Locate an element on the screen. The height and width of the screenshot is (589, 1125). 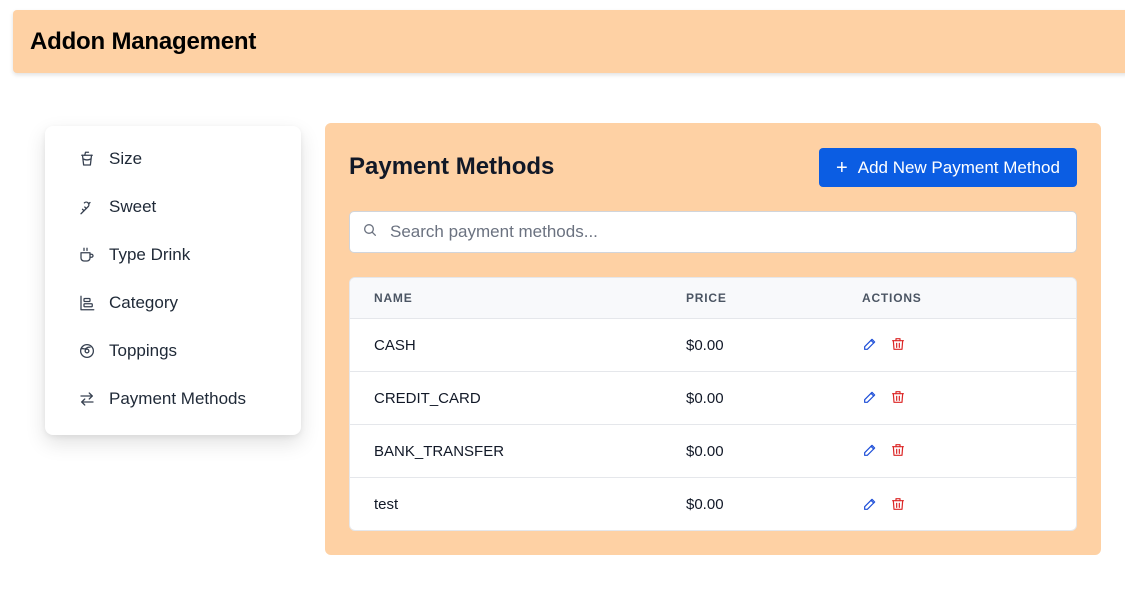
sidebar-item-label: Size is located at coordinates (126, 158).